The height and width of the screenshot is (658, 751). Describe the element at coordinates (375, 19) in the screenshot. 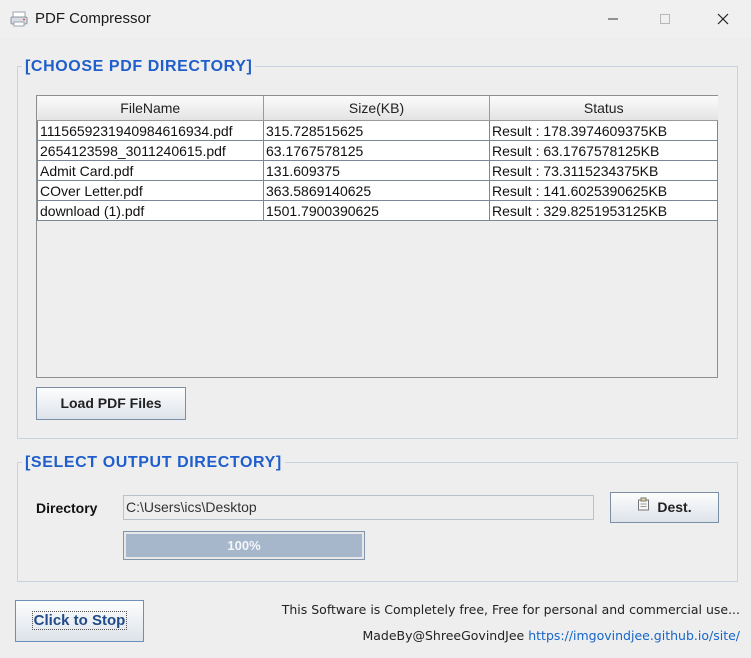

I see `title-bar: PDF Compressor` at that location.